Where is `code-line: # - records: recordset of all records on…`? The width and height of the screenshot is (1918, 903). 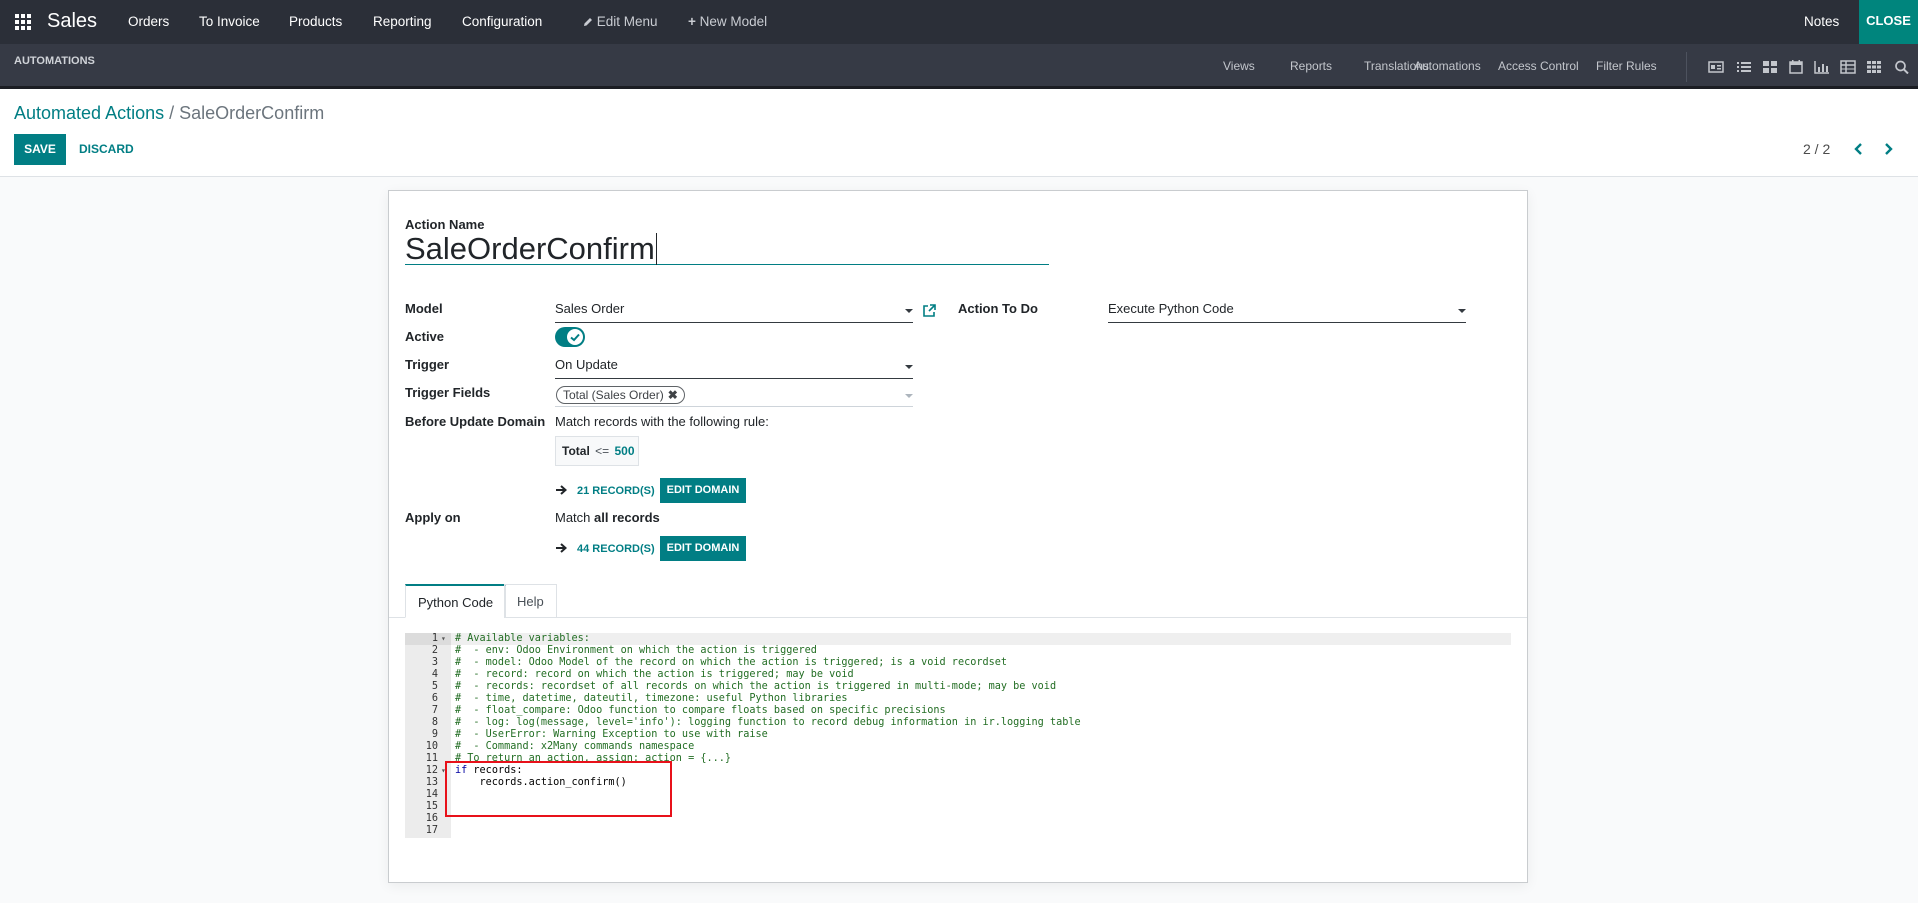 code-line: # - records: recordset of all records on… is located at coordinates (756, 686).